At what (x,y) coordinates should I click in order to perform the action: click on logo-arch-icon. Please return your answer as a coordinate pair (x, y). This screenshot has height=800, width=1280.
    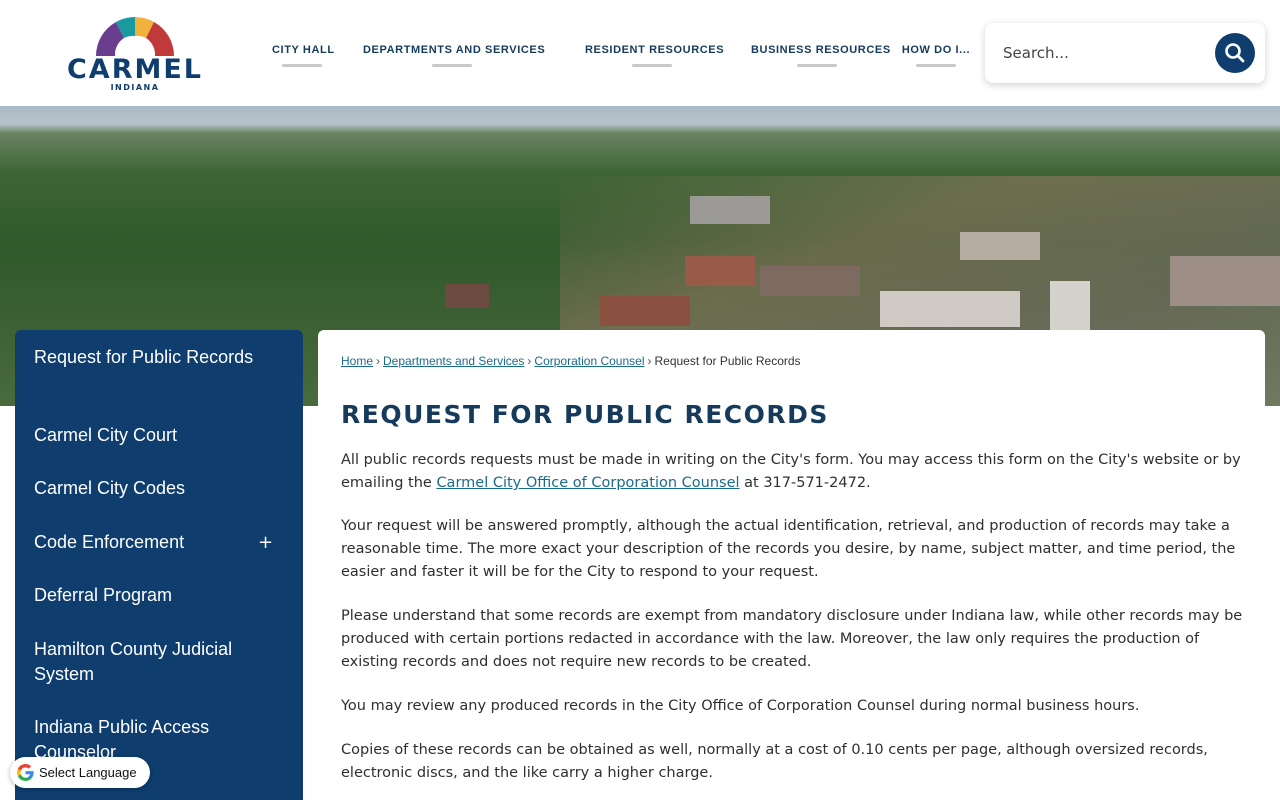
    Looking at the image, I should click on (135, 36).